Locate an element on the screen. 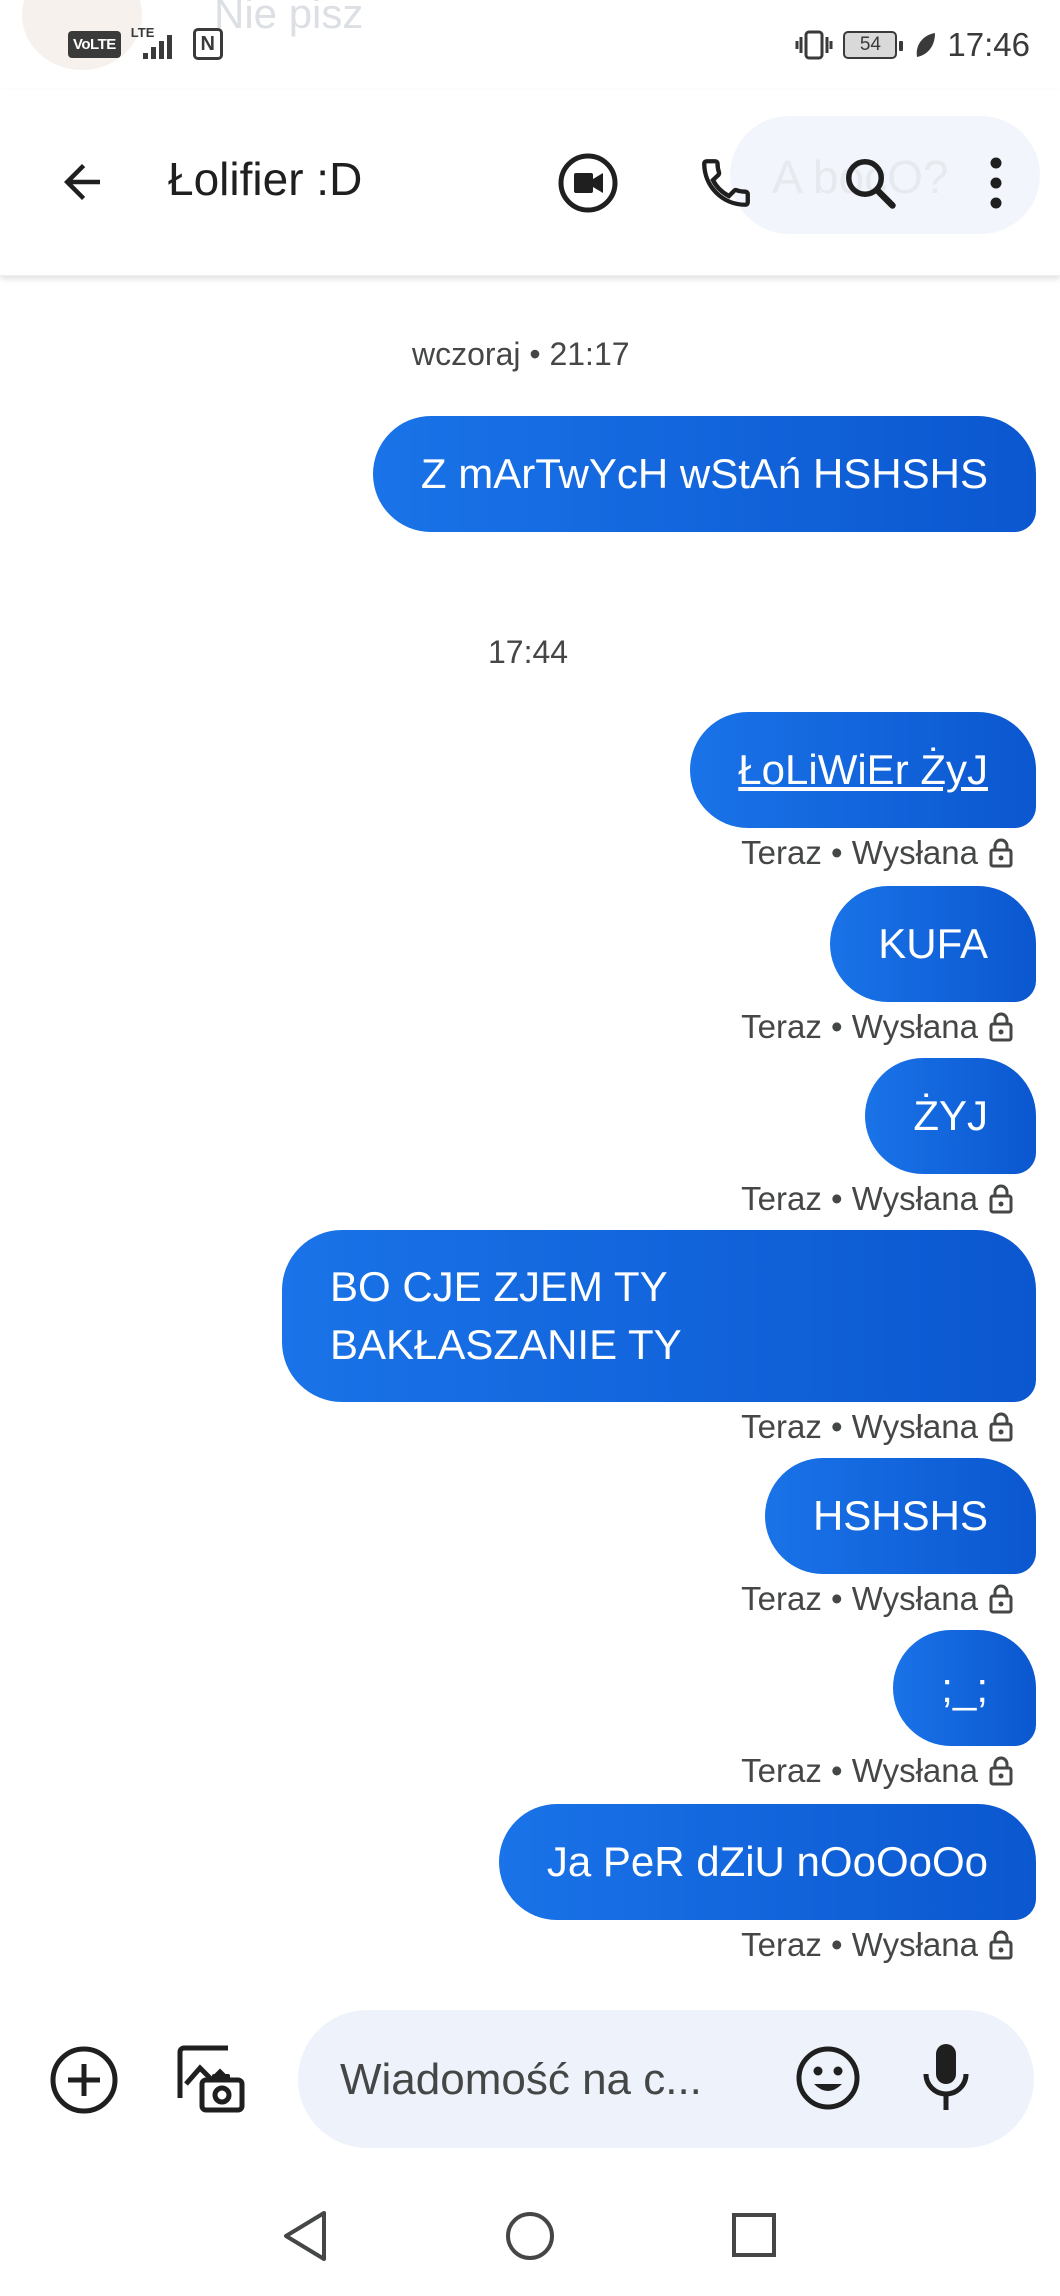 Image resolution: width=1060 pixels, height=2296 pixels. message-link-text: ŁoLiWiEr ŻyJ is located at coordinates (863, 770).